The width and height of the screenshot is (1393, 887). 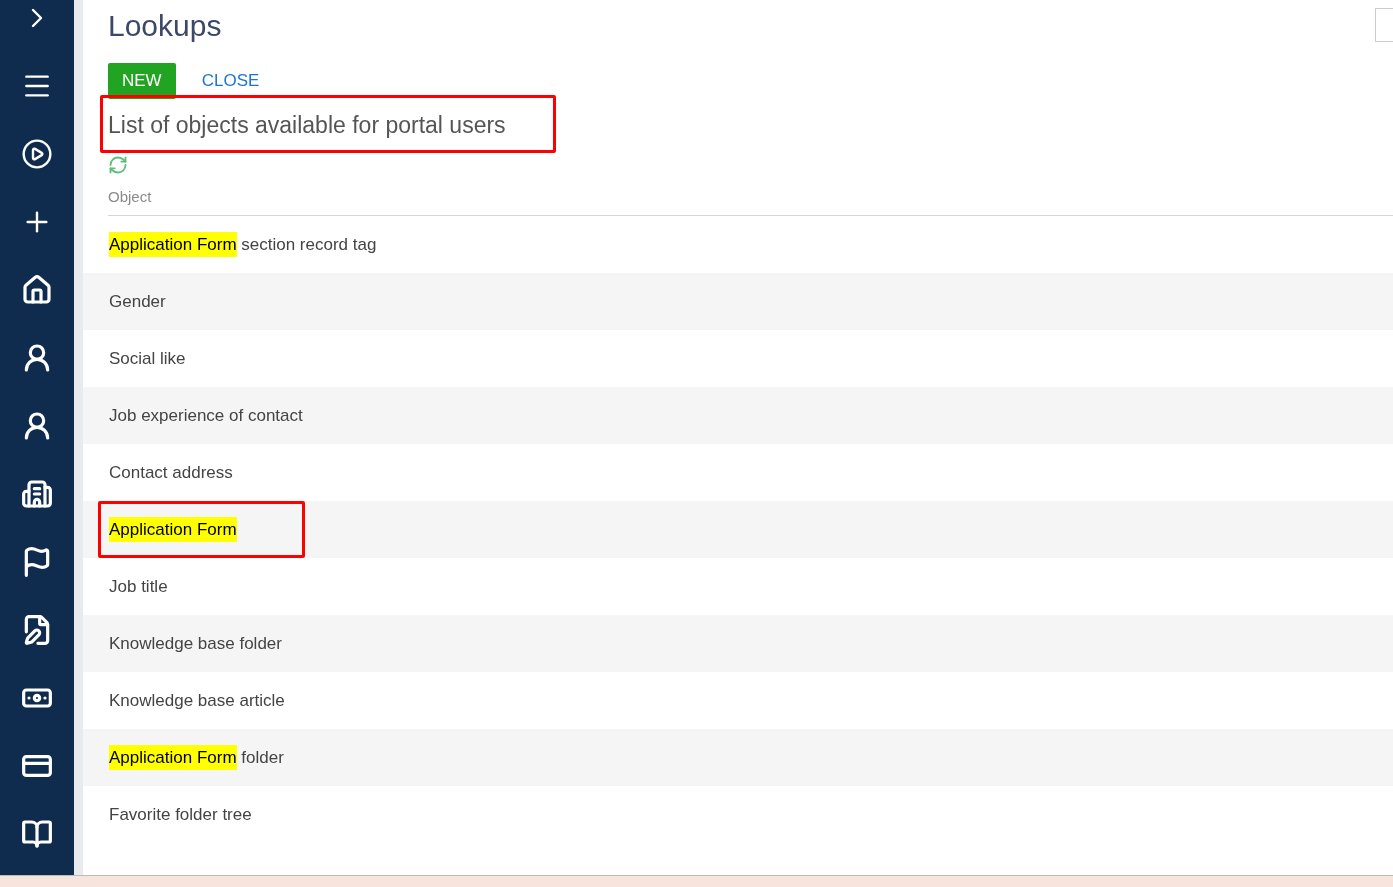 What do you see at coordinates (165, 26) in the screenshot?
I see `page-title: Lookups` at bounding box center [165, 26].